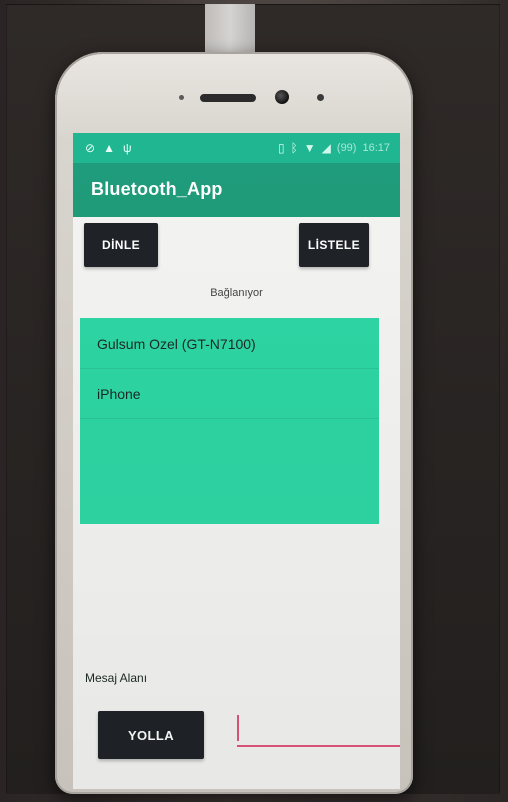 The image size is (508, 802). What do you see at coordinates (309, 148) in the screenshot?
I see `wifi-icon: ▼` at bounding box center [309, 148].